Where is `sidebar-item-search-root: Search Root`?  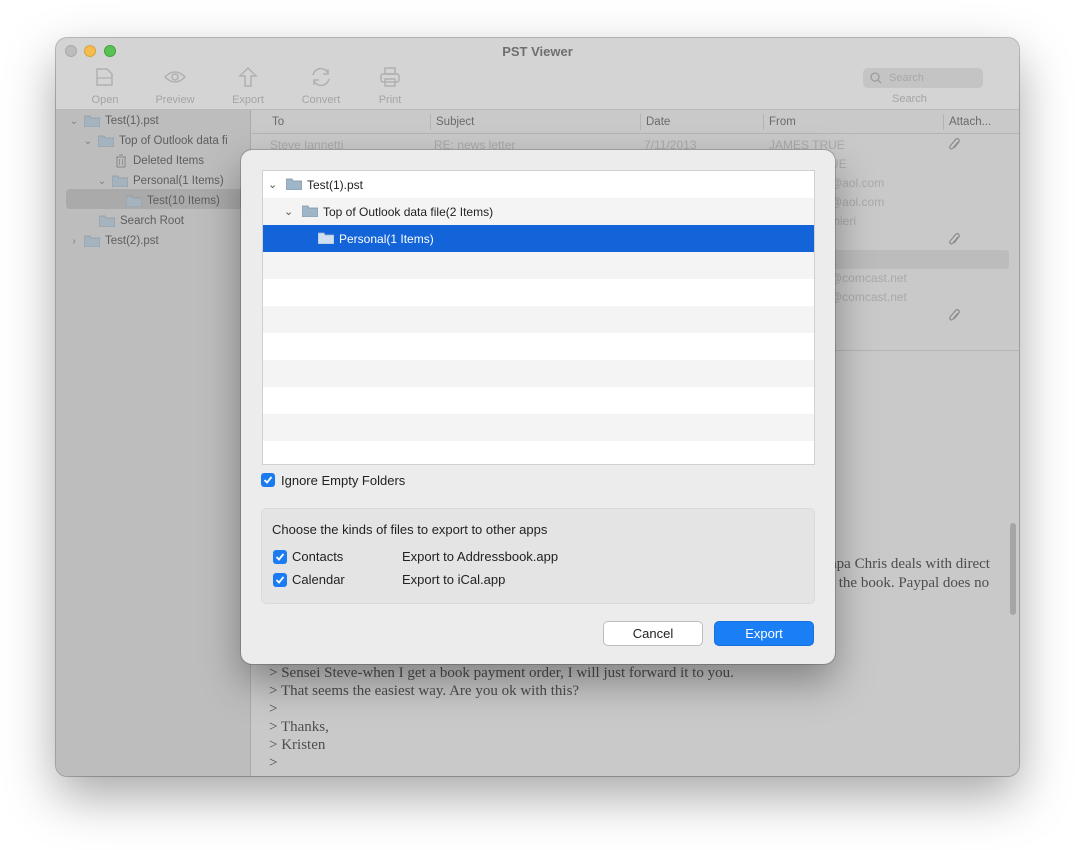
sidebar-item-search-root: Search Root is located at coordinates (139, 221).